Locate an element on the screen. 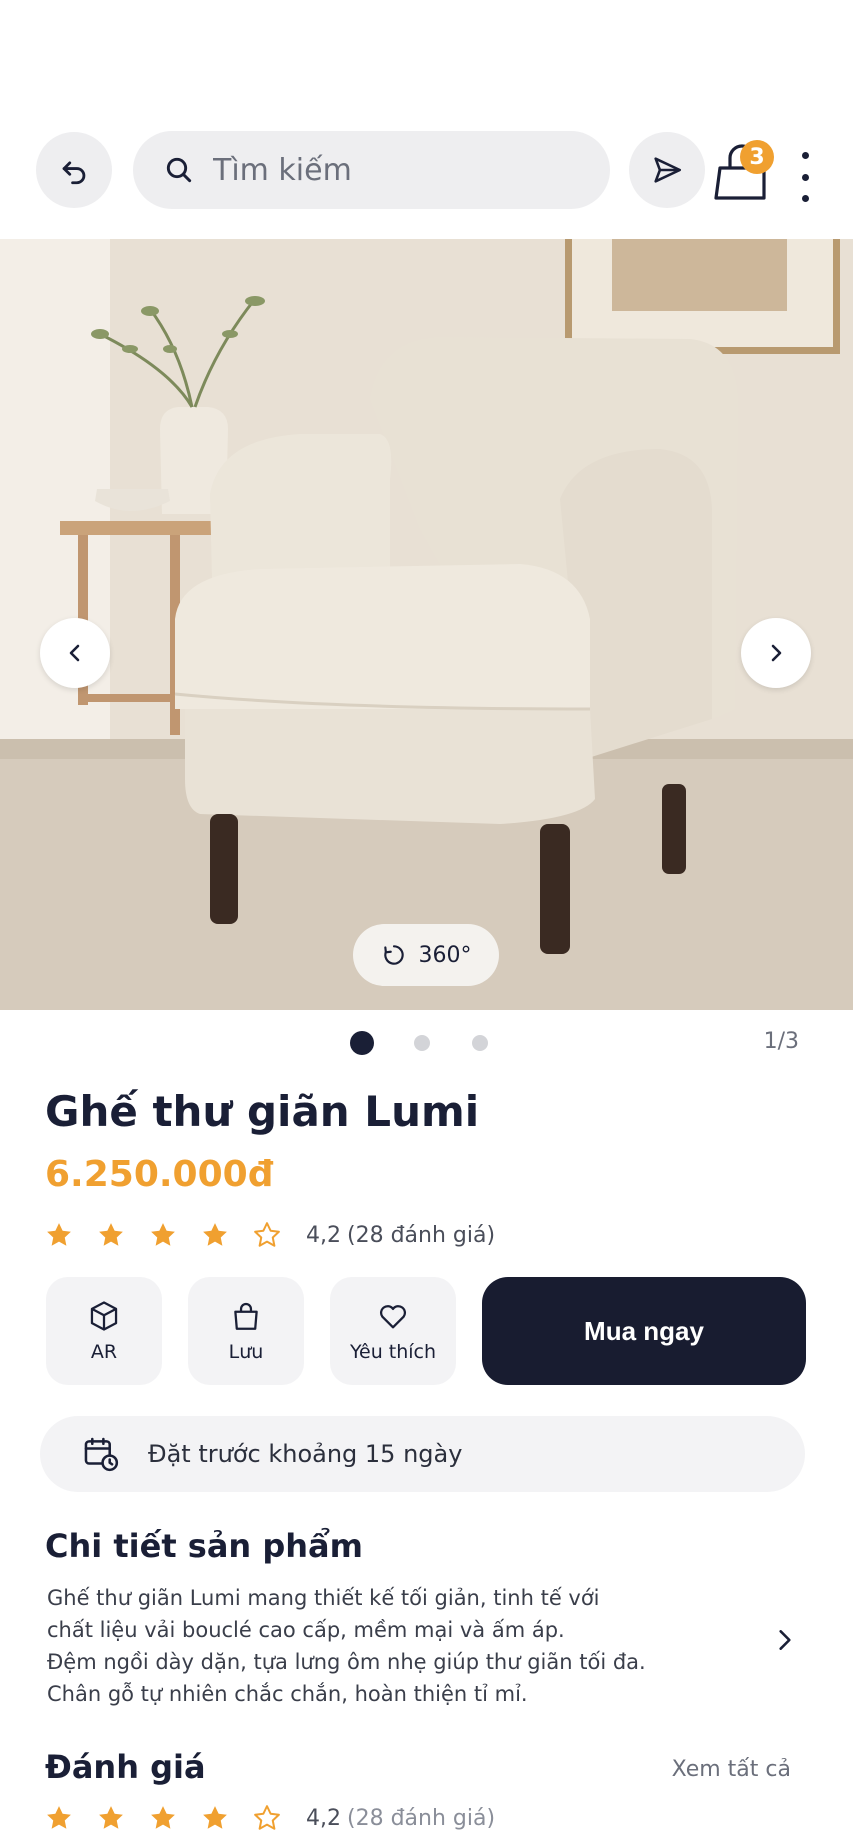  rating-count: (28 đánh giá) is located at coordinates (421, 1235).